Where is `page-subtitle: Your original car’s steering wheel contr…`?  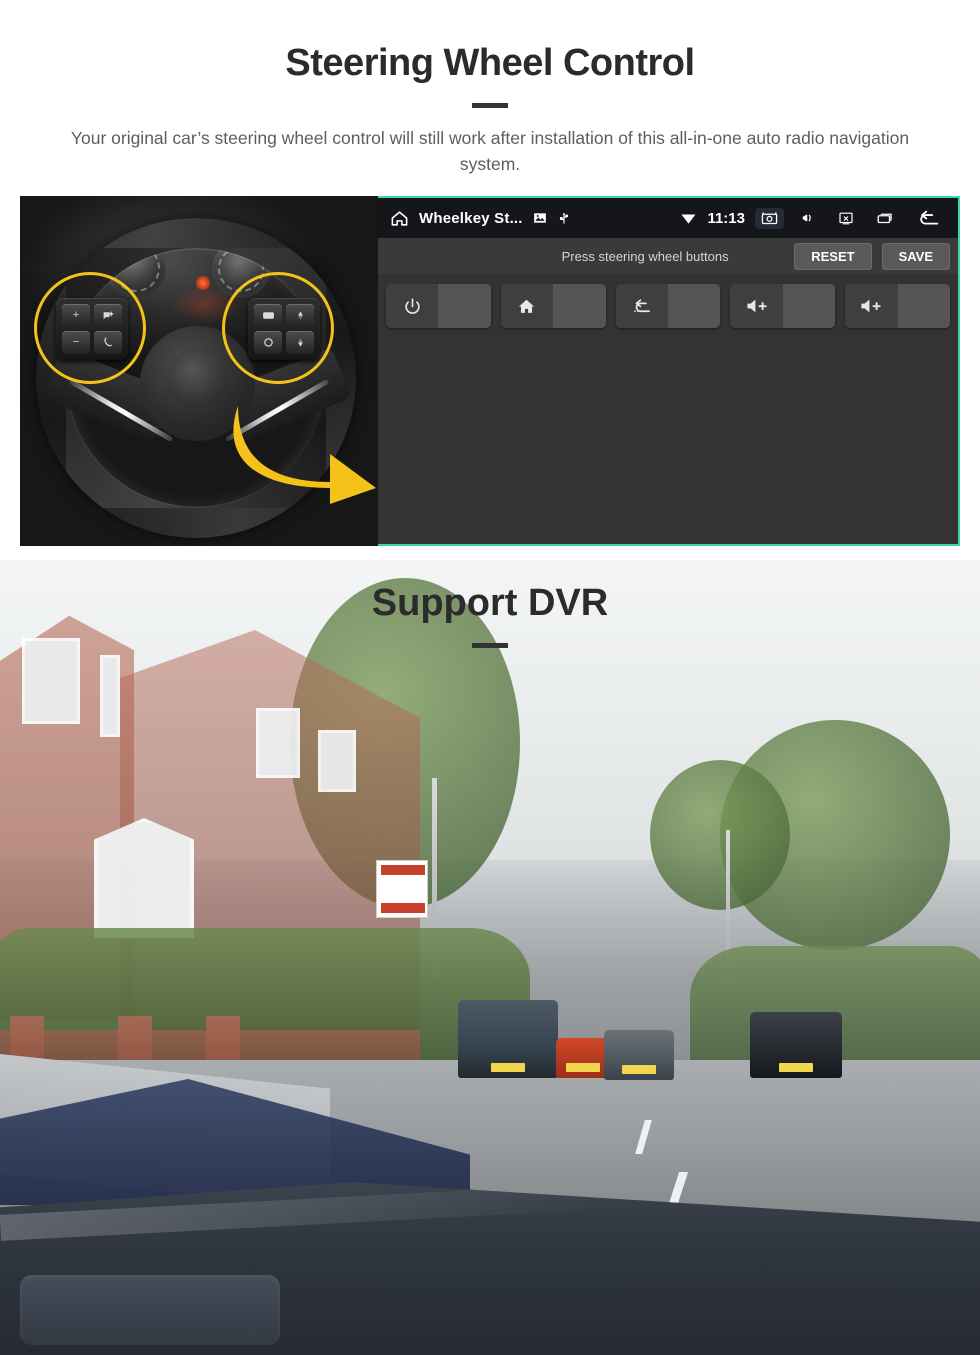 page-subtitle: Your original car’s steering wheel contr… is located at coordinates (490, 151).